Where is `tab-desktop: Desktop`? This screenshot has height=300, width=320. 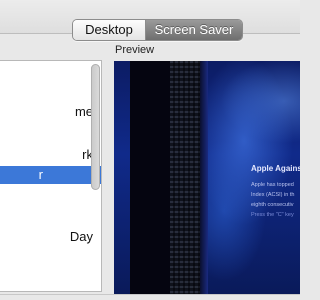 tab-desktop: Desktop is located at coordinates (109, 30).